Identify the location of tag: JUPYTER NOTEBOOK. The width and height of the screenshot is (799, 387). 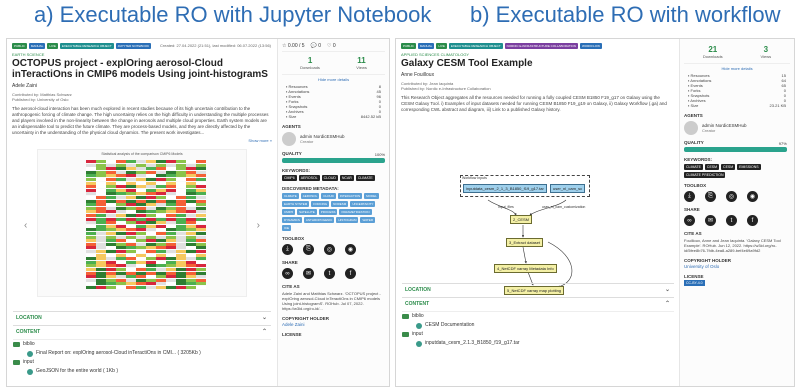
(133, 46).